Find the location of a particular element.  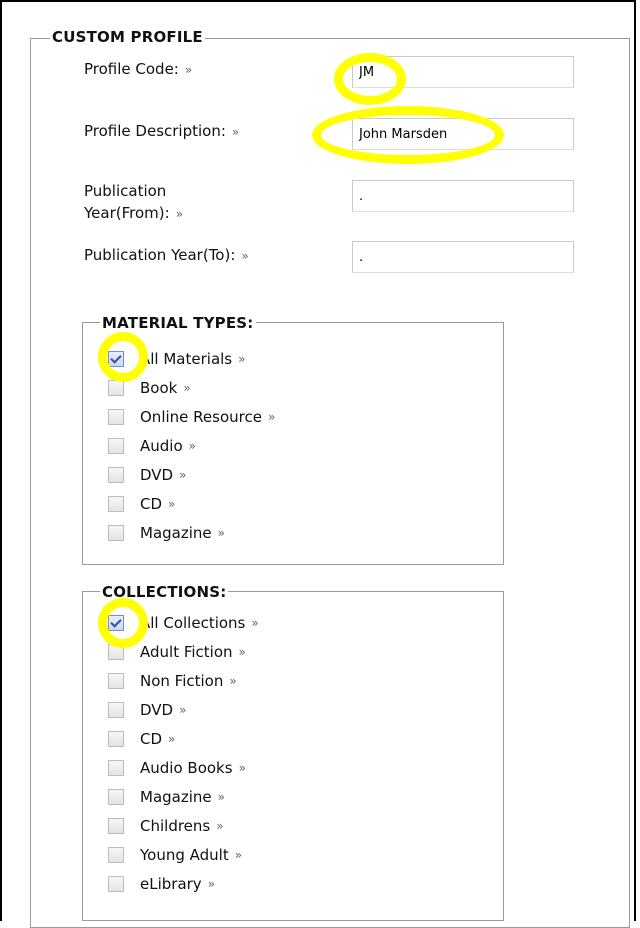

collections-item: Childrens » is located at coordinates (166, 825).